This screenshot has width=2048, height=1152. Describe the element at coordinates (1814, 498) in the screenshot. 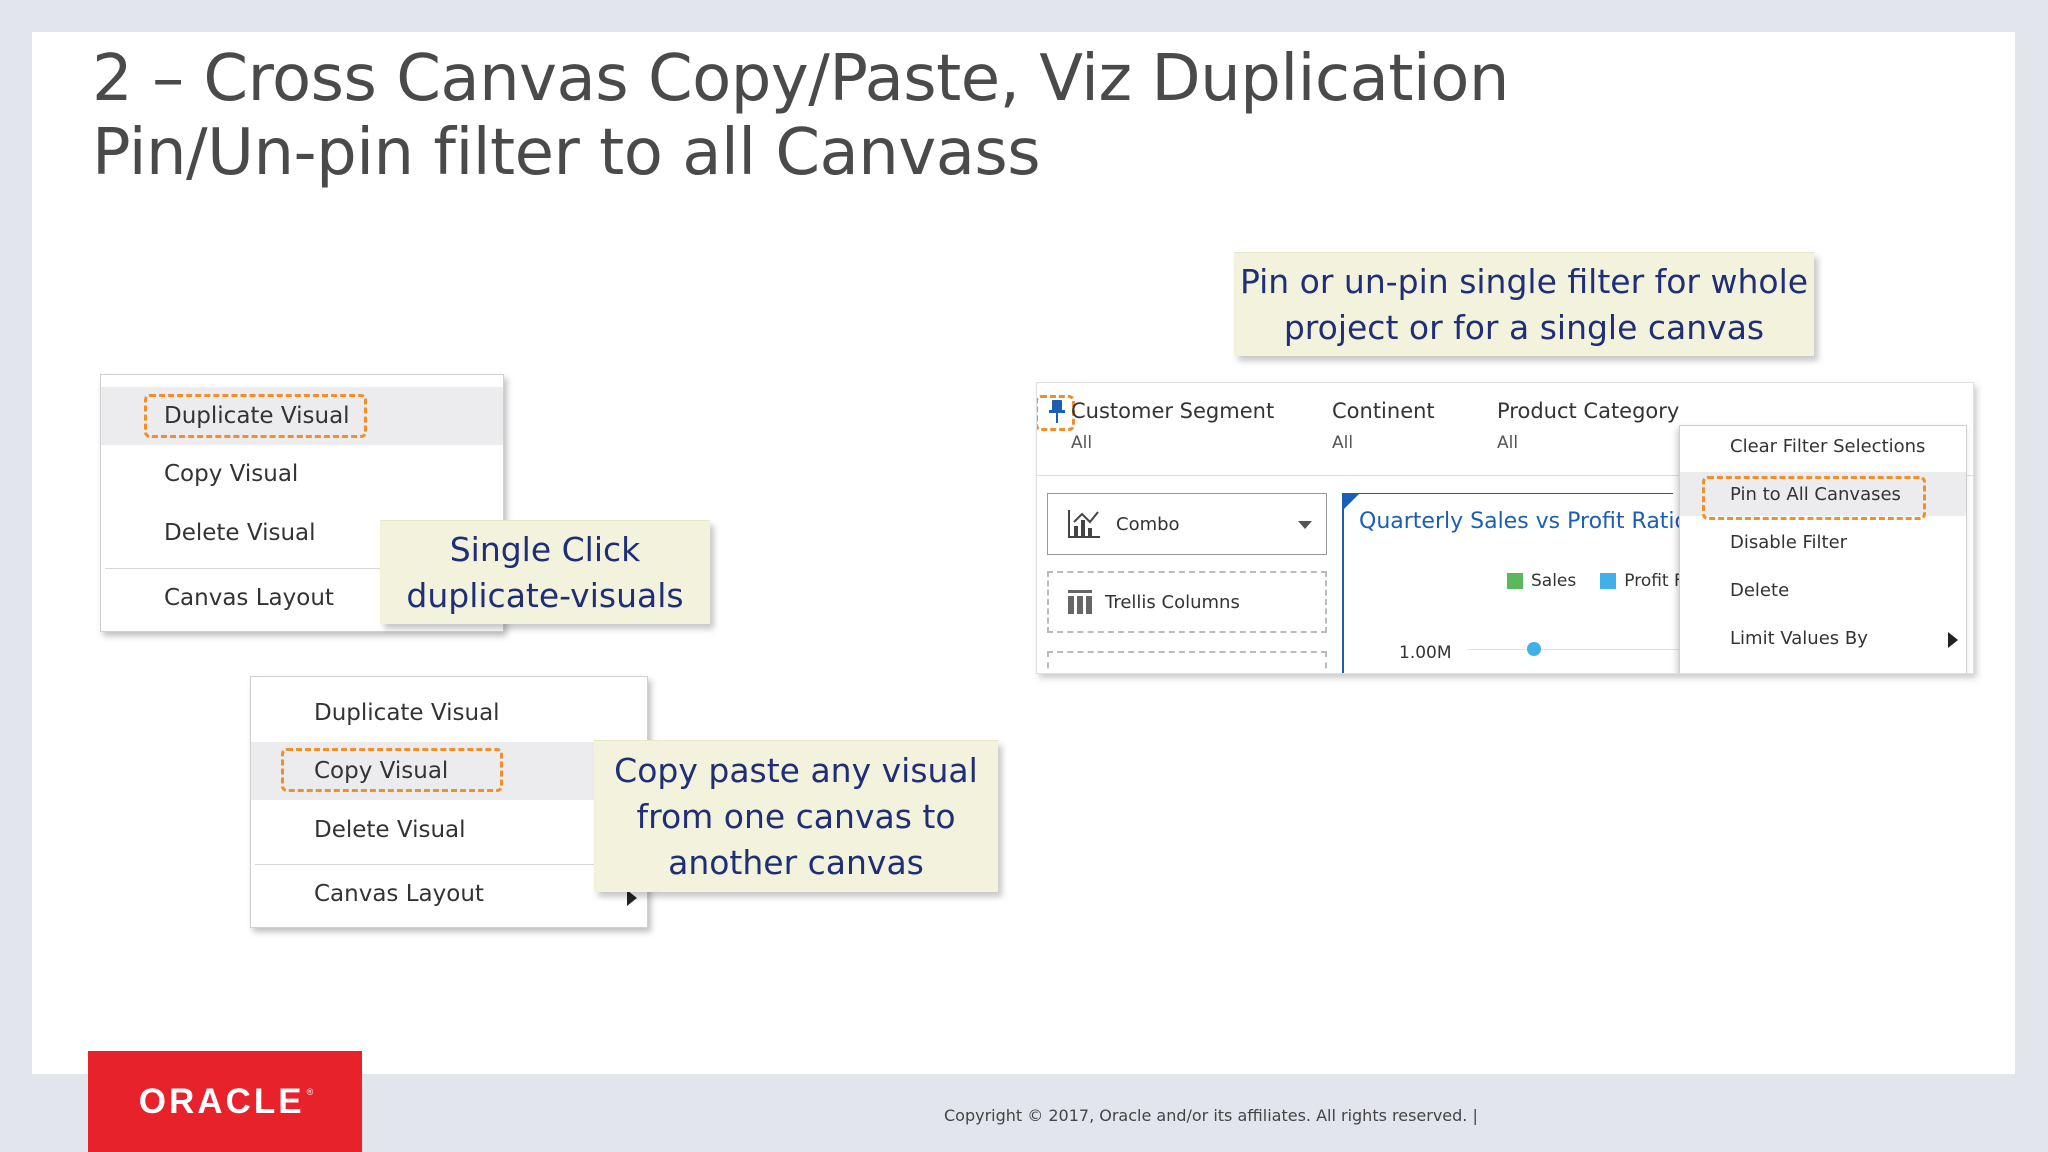

I see `highlight-pin-to-all-canvases` at that location.